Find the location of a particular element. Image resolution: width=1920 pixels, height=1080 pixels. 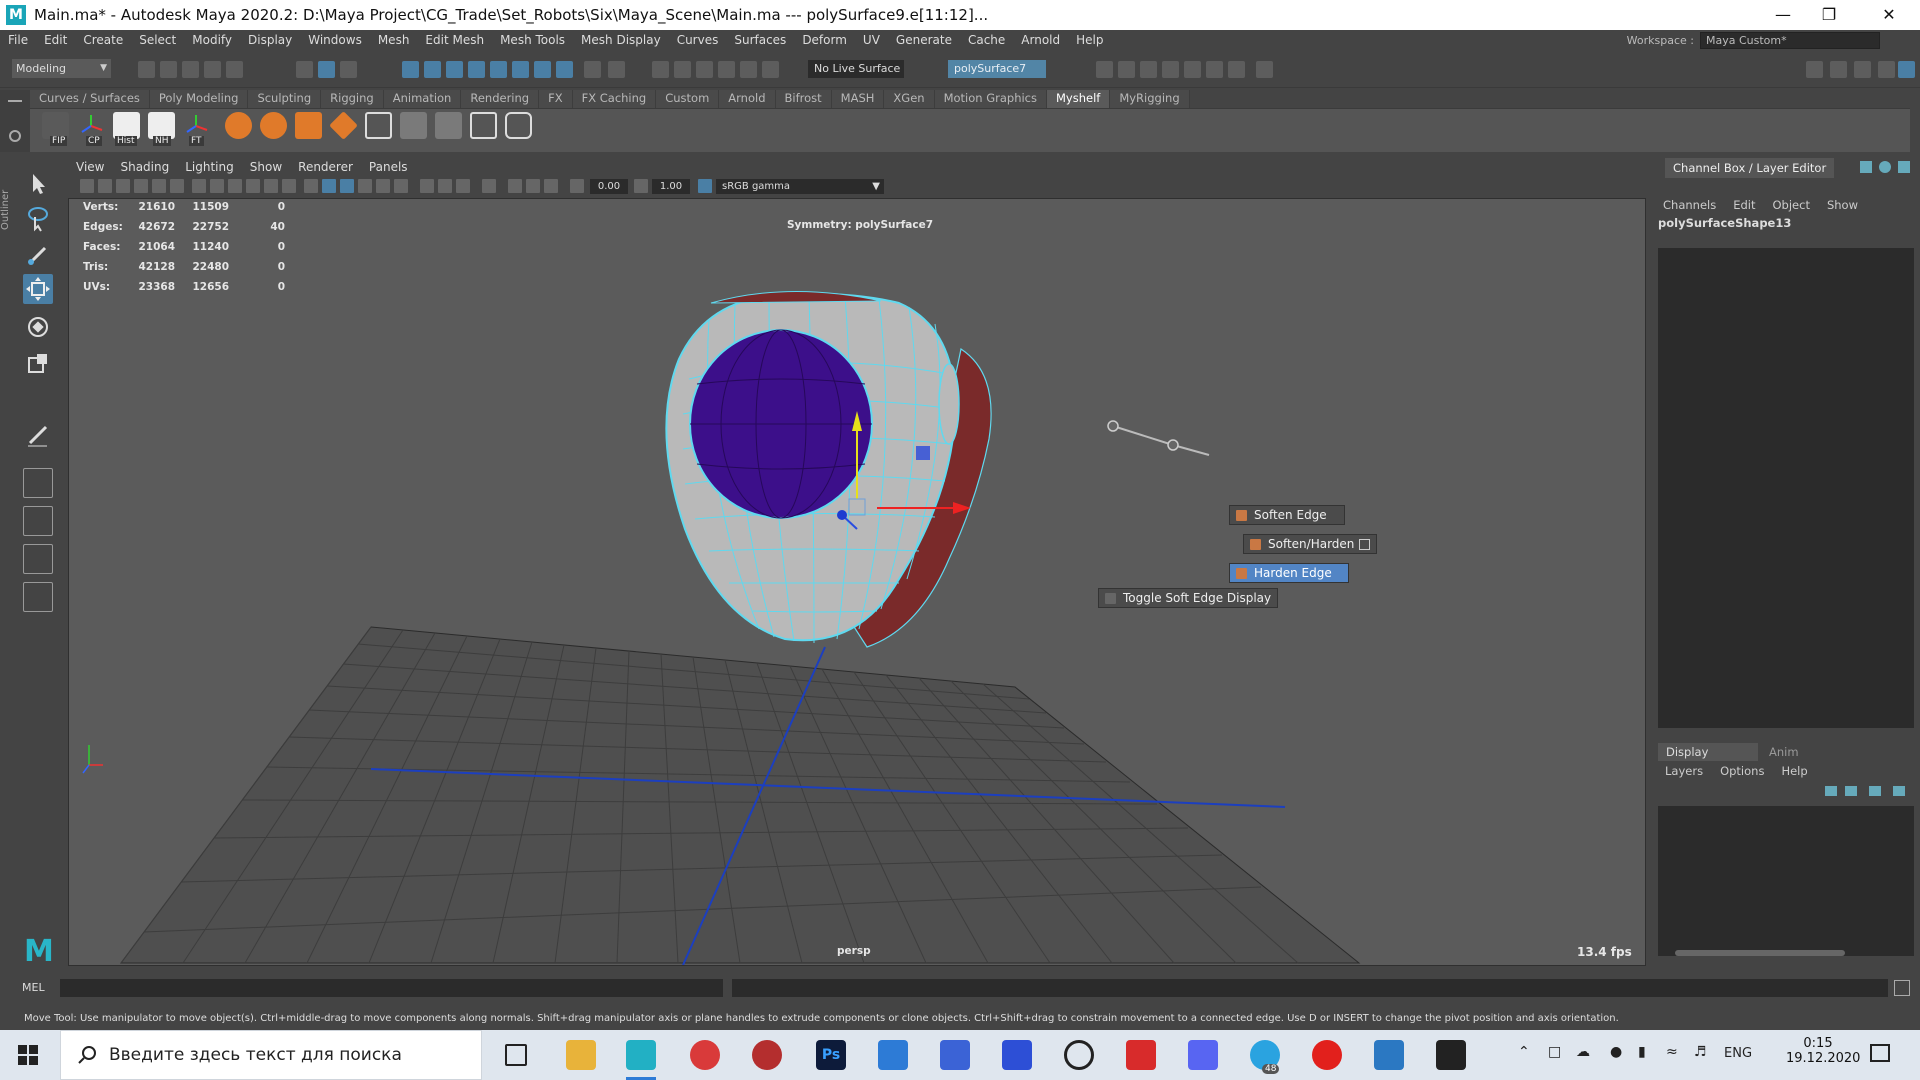

windows-start-icon is located at coordinates (28, 1055).